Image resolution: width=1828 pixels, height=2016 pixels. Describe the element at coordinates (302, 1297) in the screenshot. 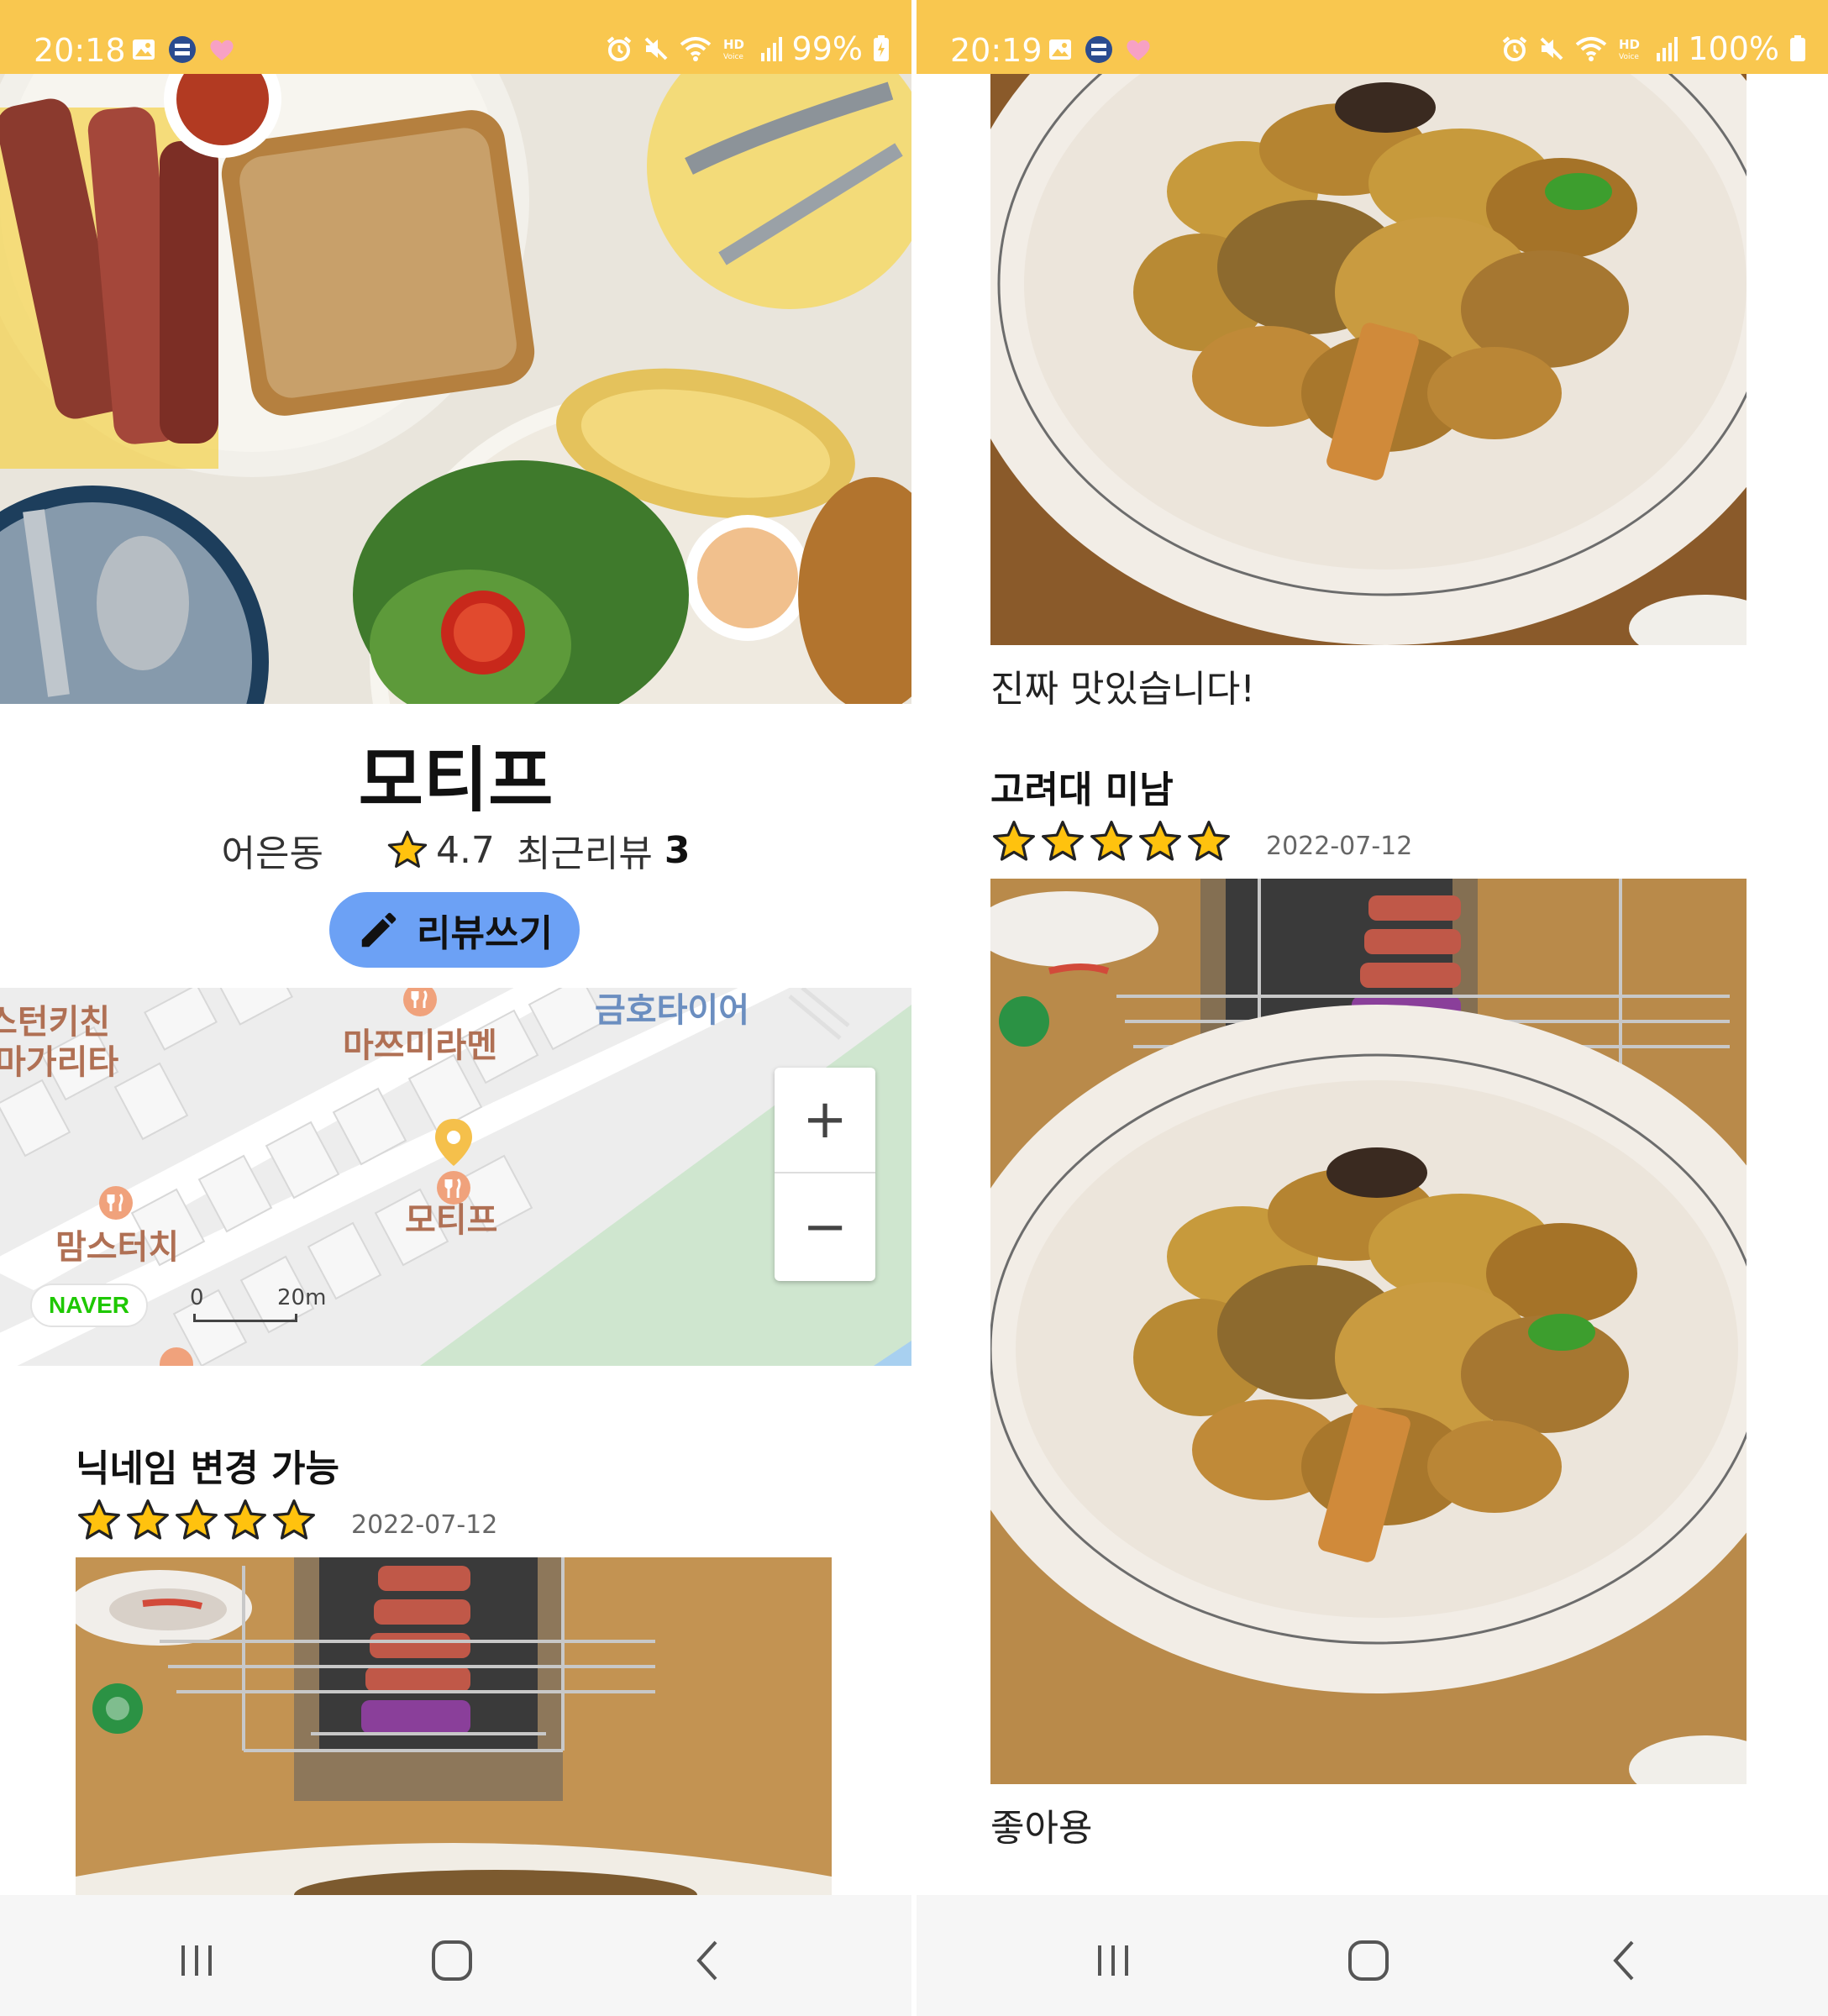

I see `map-scale-end: 20m` at that location.